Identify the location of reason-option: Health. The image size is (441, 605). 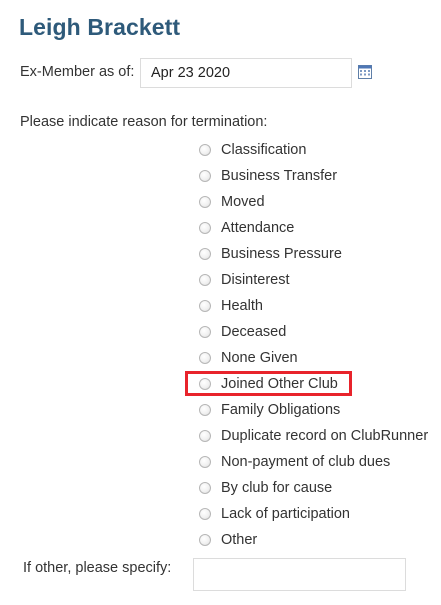
(231, 306).